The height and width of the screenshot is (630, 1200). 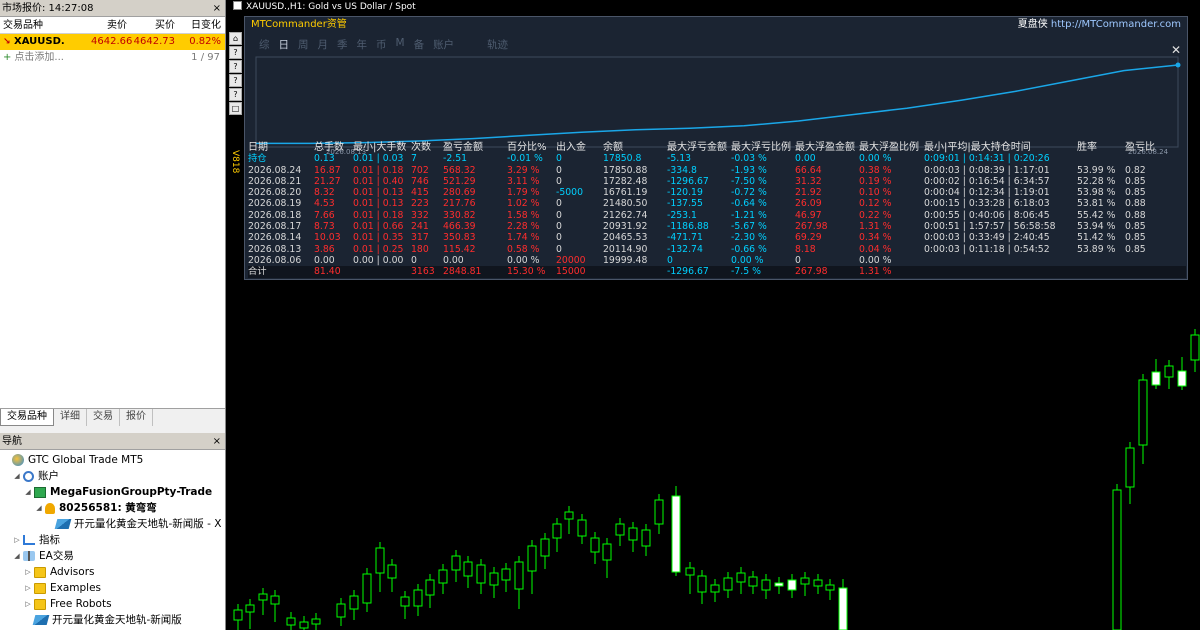 What do you see at coordinates (625, 238) in the screenshot?
I see `table-cell: 20465.53` at bounding box center [625, 238].